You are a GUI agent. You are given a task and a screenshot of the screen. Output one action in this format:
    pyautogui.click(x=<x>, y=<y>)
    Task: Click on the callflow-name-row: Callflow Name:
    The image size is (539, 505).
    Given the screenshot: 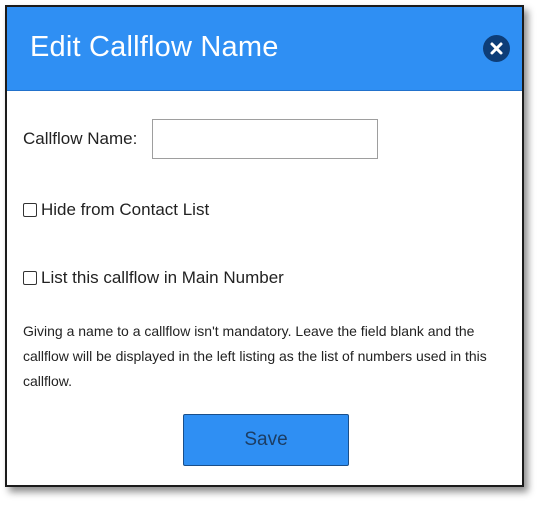 What is the action you would take?
    pyautogui.click(x=201, y=139)
    